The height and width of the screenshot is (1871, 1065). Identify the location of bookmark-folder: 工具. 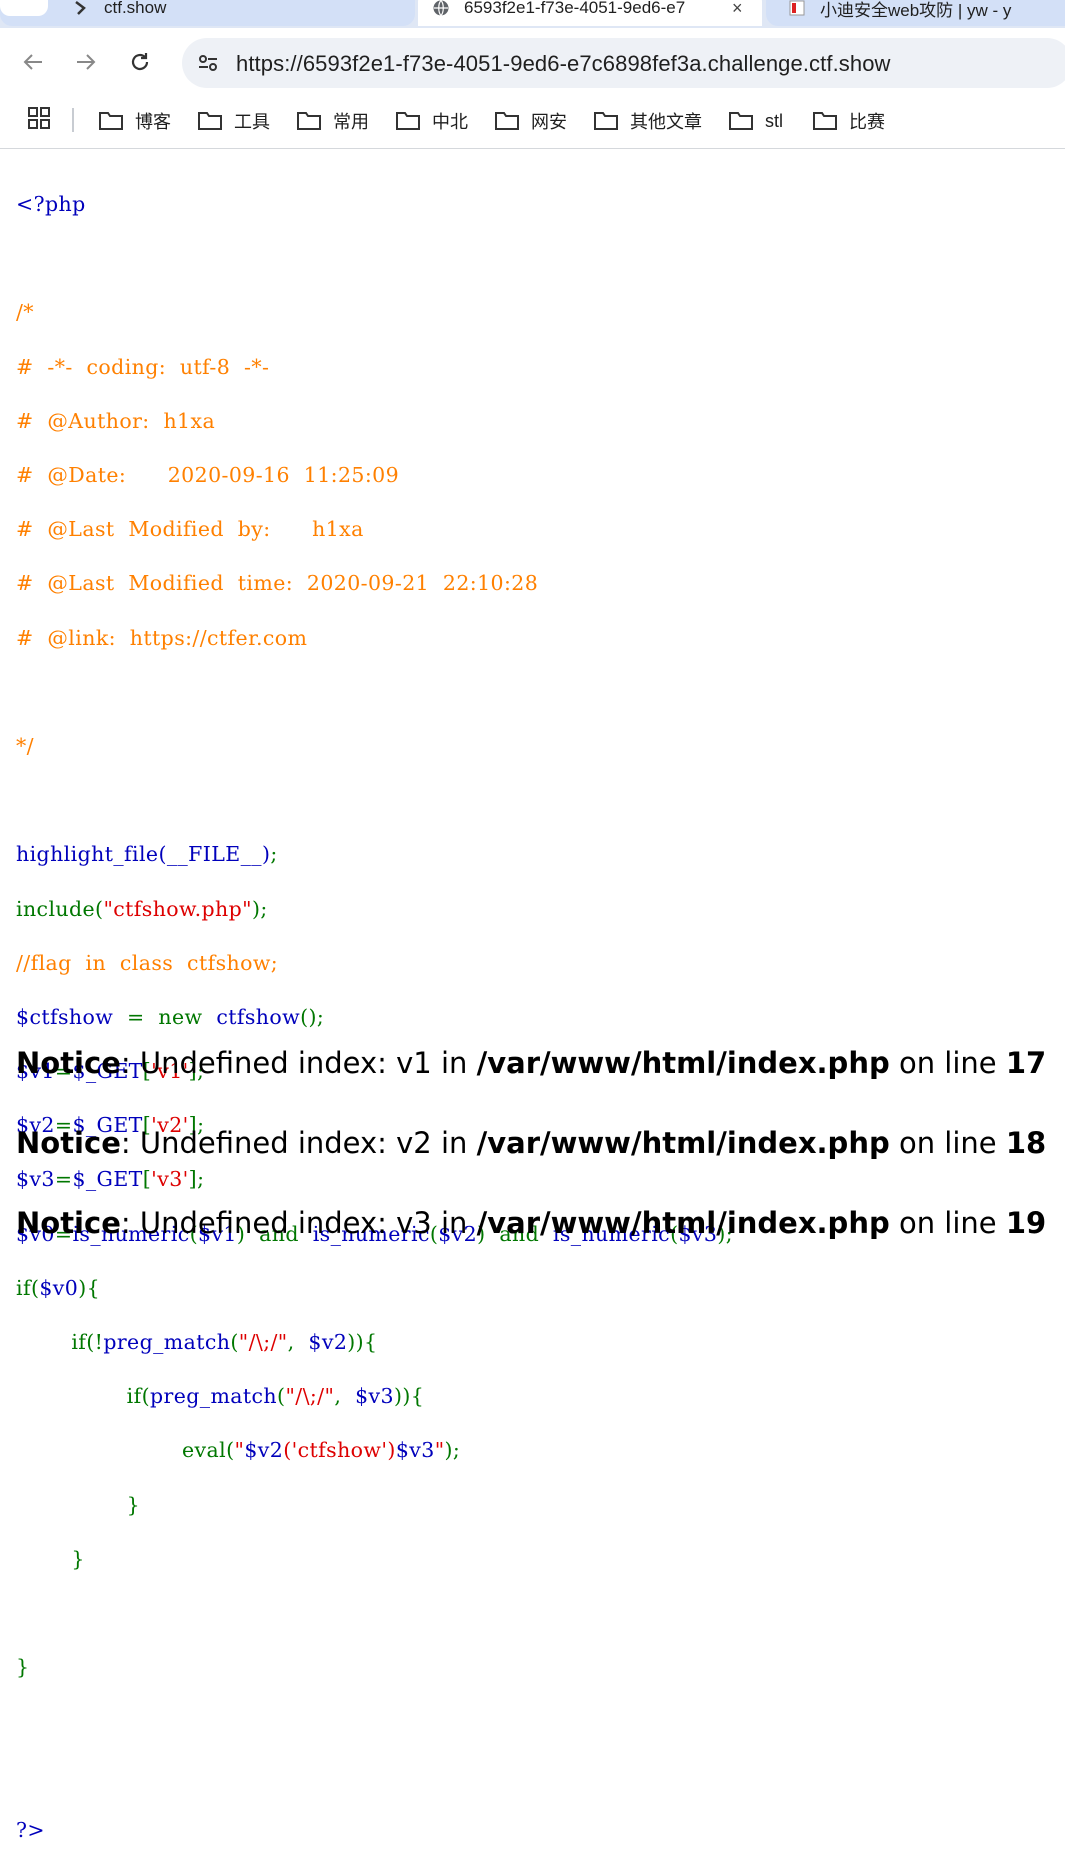
(233, 121).